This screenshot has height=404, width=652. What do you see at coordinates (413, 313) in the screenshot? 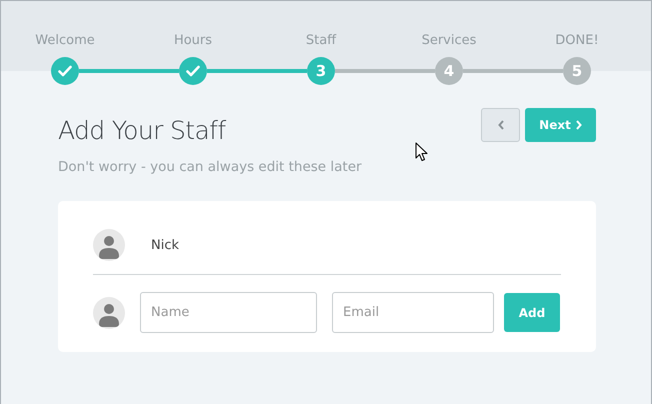
I see `email-field: Email` at bounding box center [413, 313].